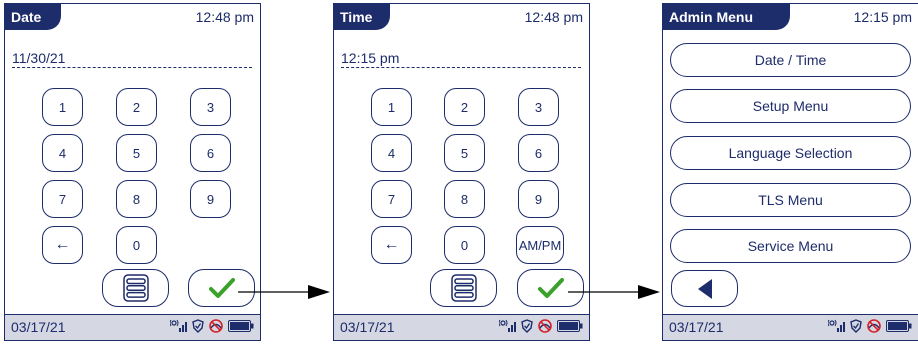  Describe the element at coordinates (26, 17) in the screenshot. I see `screen-title: Date` at that location.